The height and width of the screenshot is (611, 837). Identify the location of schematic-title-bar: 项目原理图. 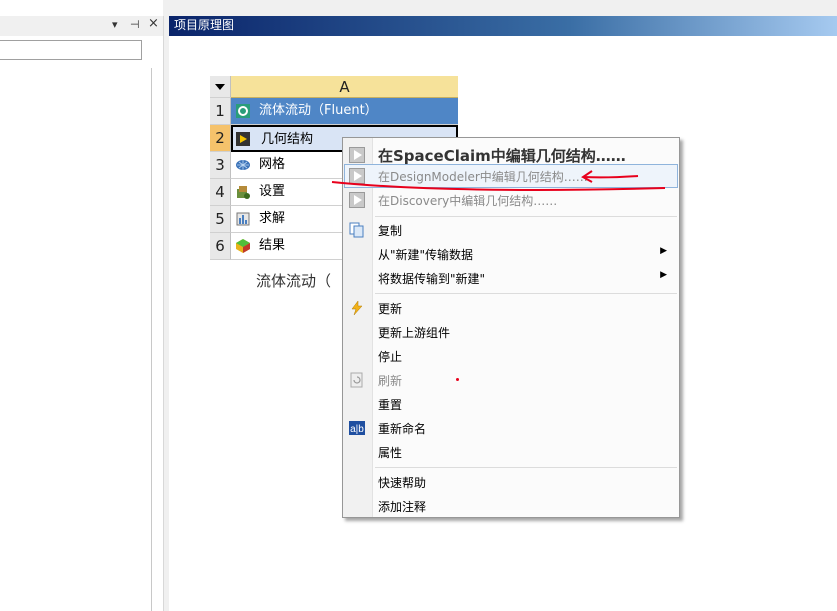
(503, 26).